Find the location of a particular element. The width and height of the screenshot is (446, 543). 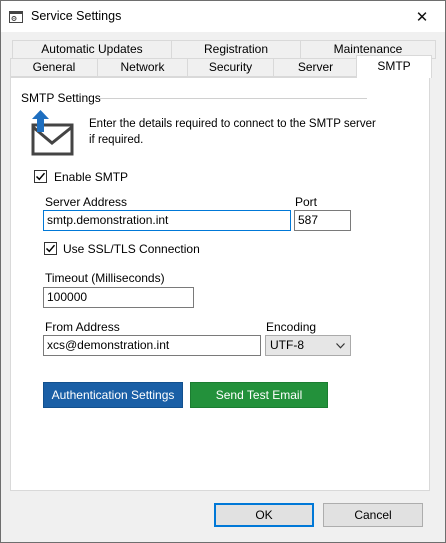

server-address-label: Server Address is located at coordinates (86, 202).